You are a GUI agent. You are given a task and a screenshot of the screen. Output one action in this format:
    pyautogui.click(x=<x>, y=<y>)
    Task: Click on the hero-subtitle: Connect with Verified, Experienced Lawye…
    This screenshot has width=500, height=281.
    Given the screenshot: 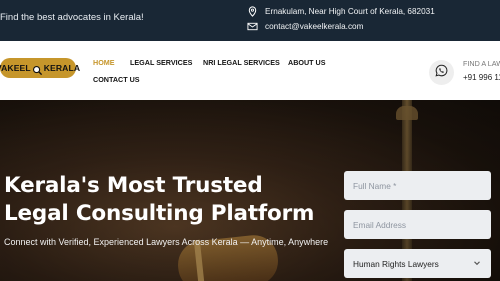 What is the action you would take?
    pyautogui.click(x=166, y=242)
    